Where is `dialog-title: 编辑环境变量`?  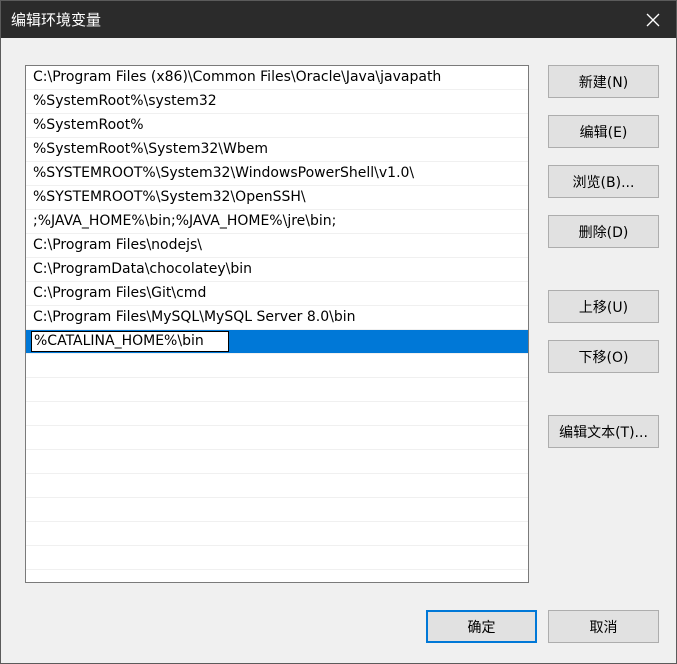 dialog-title: 编辑环境变量 is located at coordinates (56, 20).